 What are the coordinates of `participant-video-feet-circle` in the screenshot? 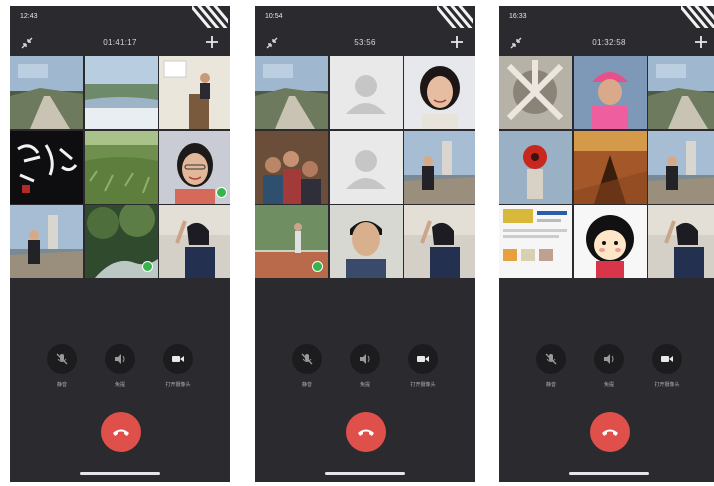 It's located at (535, 92).